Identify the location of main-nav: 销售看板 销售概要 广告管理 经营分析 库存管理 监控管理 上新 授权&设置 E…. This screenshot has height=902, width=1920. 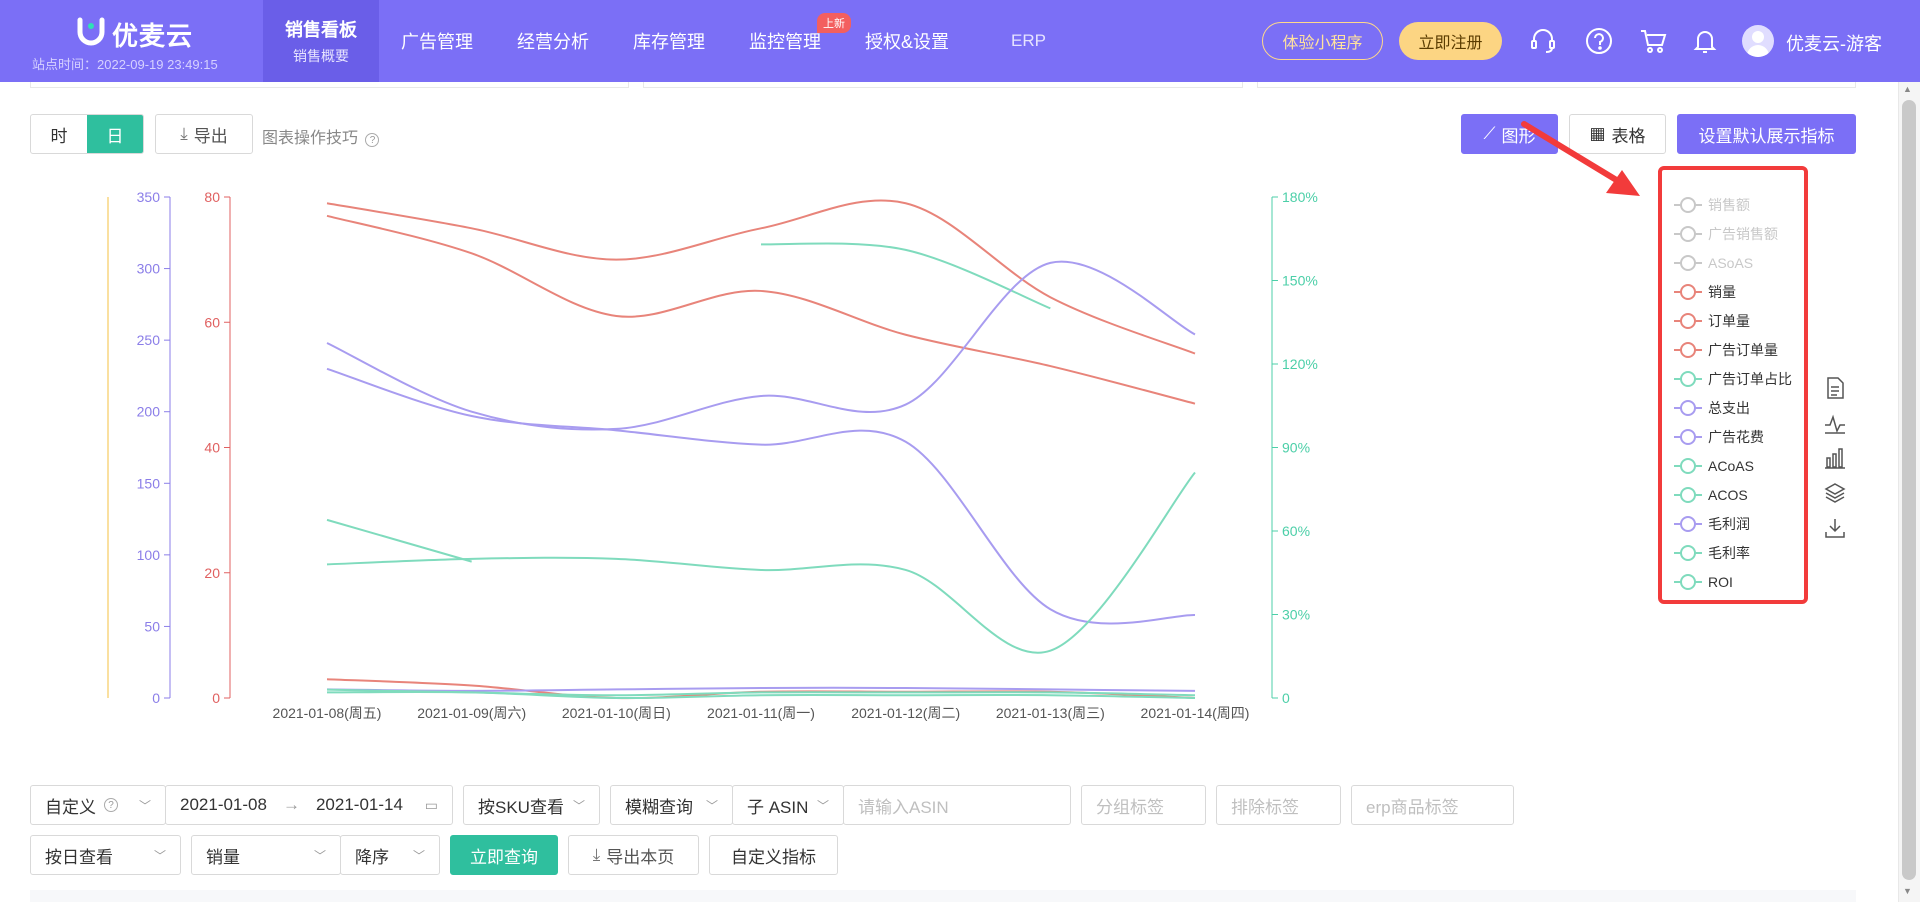
(674, 41).